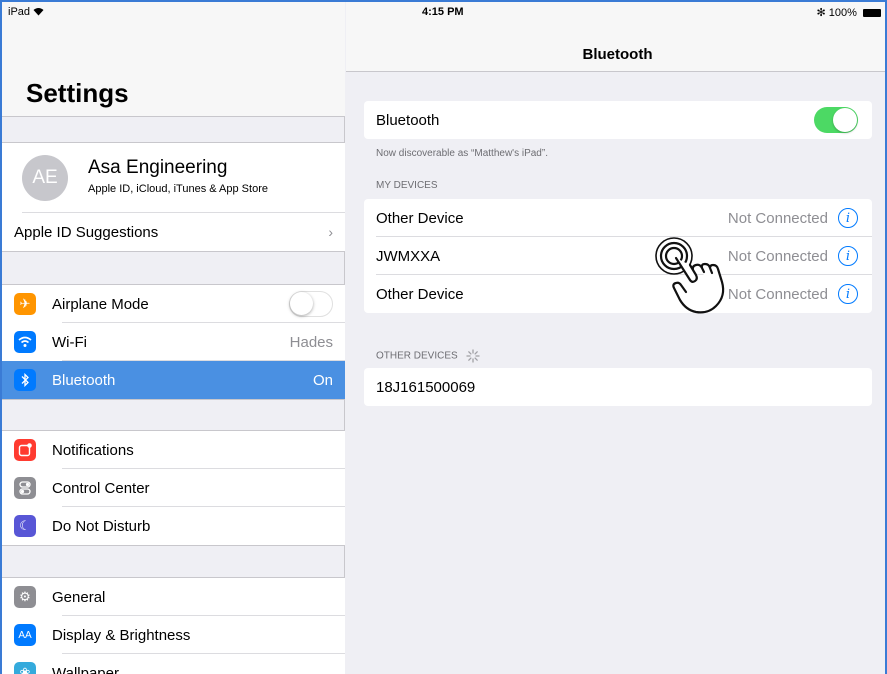 The width and height of the screenshot is (887, 674). What do you see at coordinates (821, 13) in the screenshot?
I see `bluetooth-status-icon: ✻` at bounding box center [821, 13].